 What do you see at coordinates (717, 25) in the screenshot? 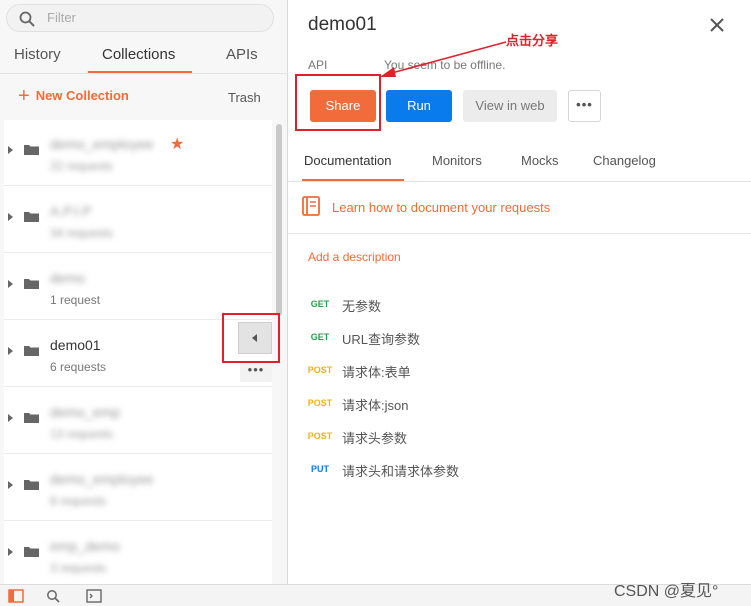
I see `close-icon` at bounding box center [717, 25].